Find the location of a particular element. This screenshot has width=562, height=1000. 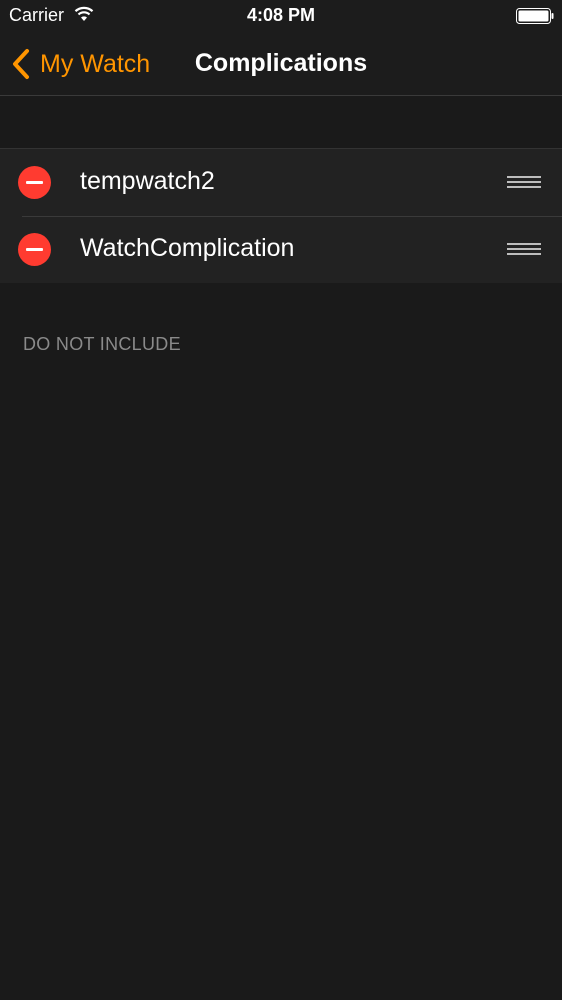

complications-list: tempwatch2 WatchComplication is located at coordinates (281, 215).